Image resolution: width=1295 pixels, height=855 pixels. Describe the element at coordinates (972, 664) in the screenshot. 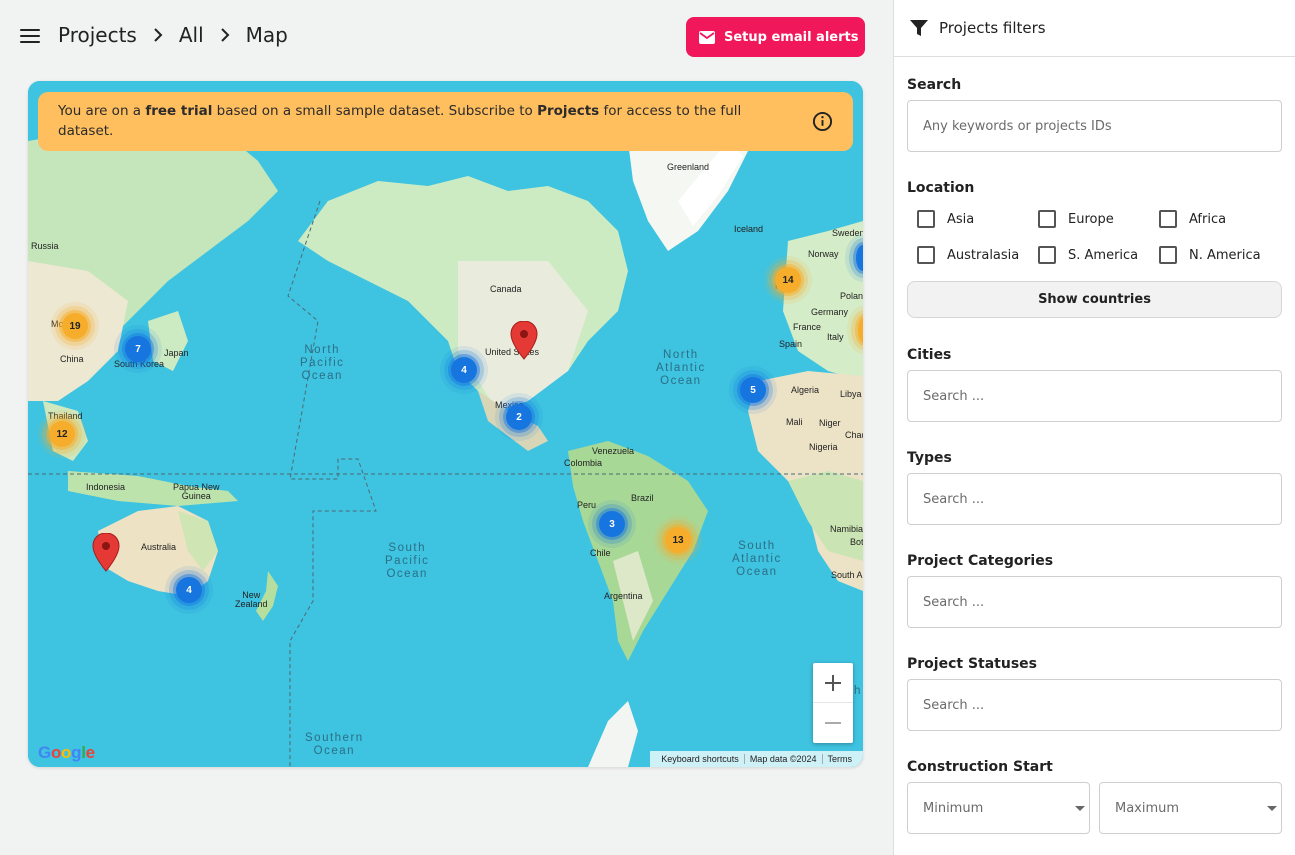

I see `project-statuses-label: Project Statuses` at that location.